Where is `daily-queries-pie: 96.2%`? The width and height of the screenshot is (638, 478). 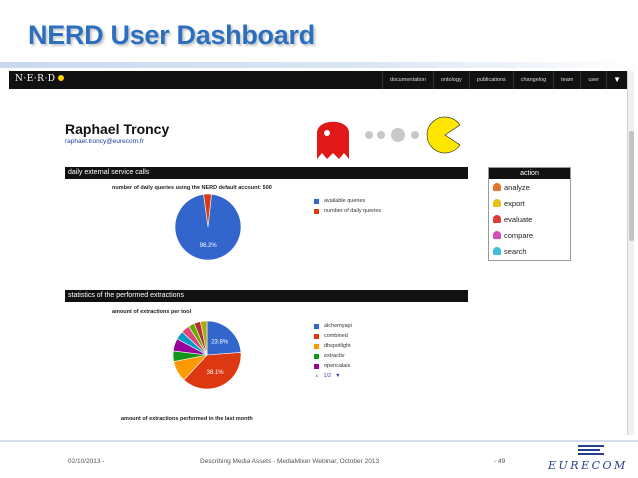
daily-queries-pie: 96.2% is located at coordinates (208, 227).